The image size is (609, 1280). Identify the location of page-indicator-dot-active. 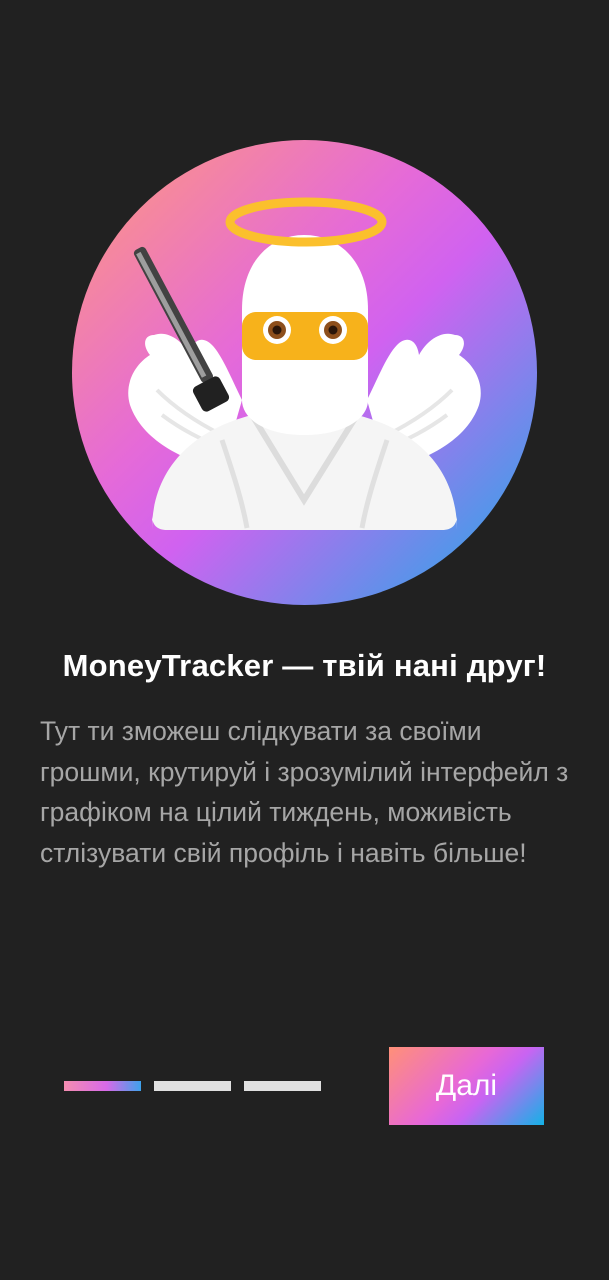
(102, 1086).